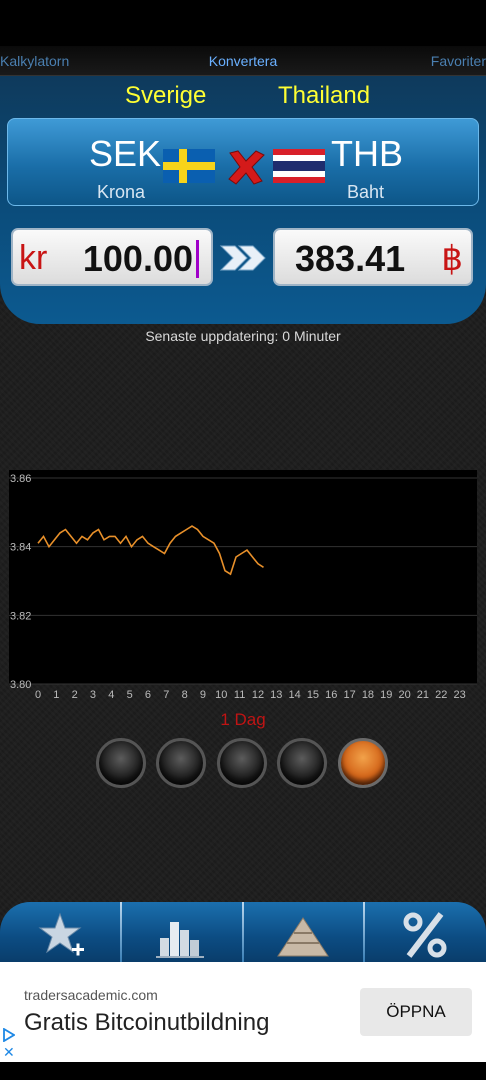 The image size is (486, 1080). What do you see at coordinates (458, 61) in the screenshot?
I see `tab-favorites: Favoriter` at bounding box center [458, 61].